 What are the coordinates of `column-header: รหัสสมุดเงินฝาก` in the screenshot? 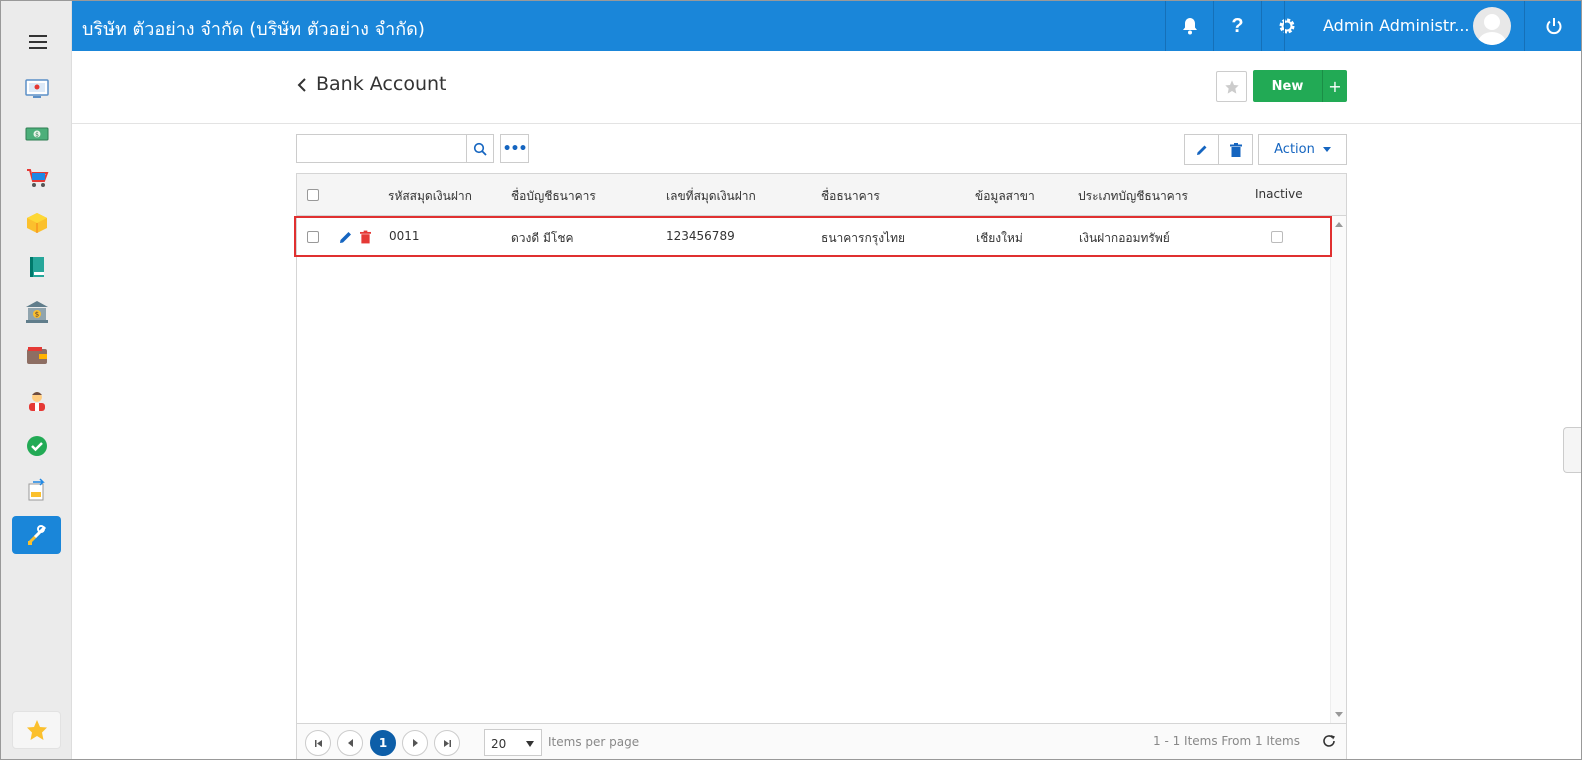 It's located at (430, 196).